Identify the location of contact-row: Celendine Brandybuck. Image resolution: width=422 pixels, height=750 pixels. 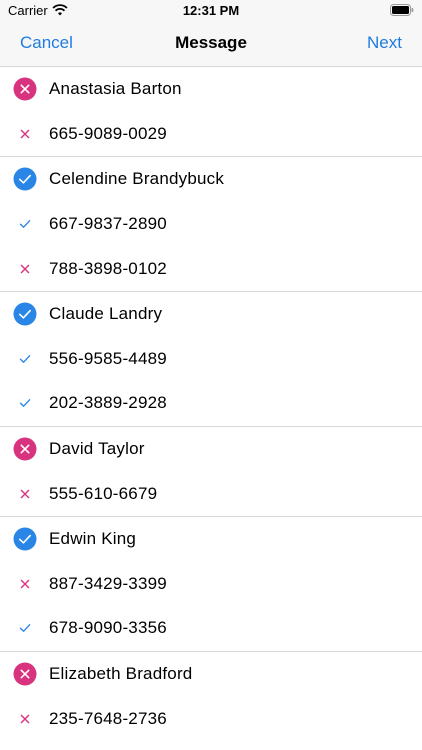
(211, 179).